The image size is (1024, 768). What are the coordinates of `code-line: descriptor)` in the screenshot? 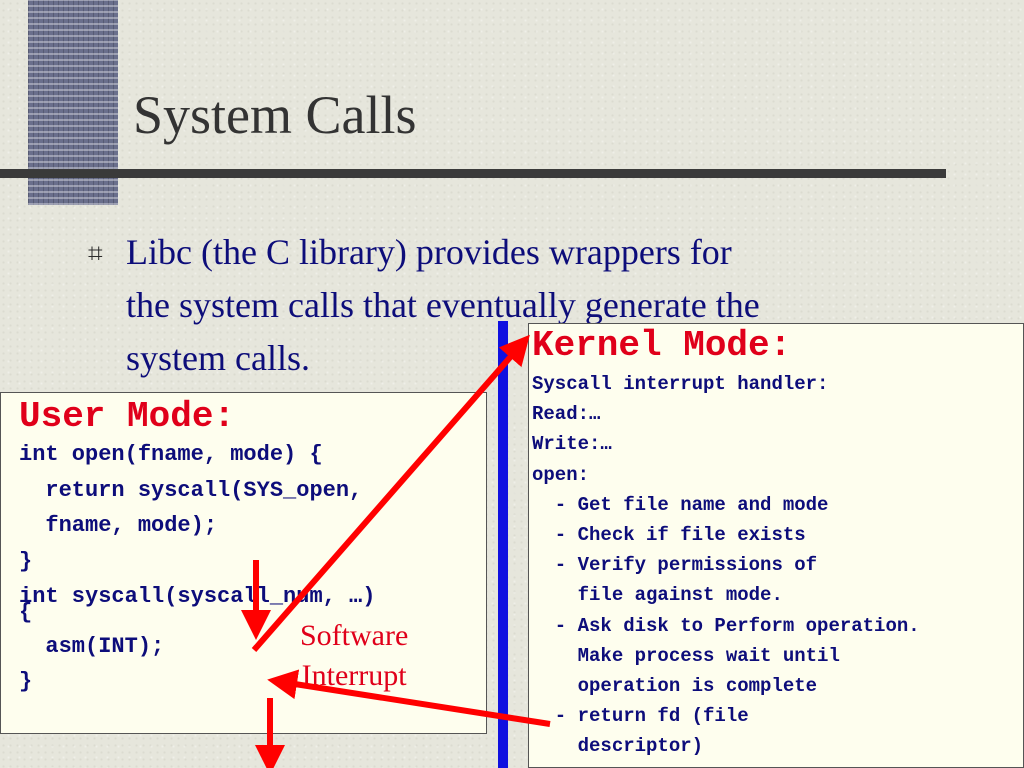 It's located at (618, 746).